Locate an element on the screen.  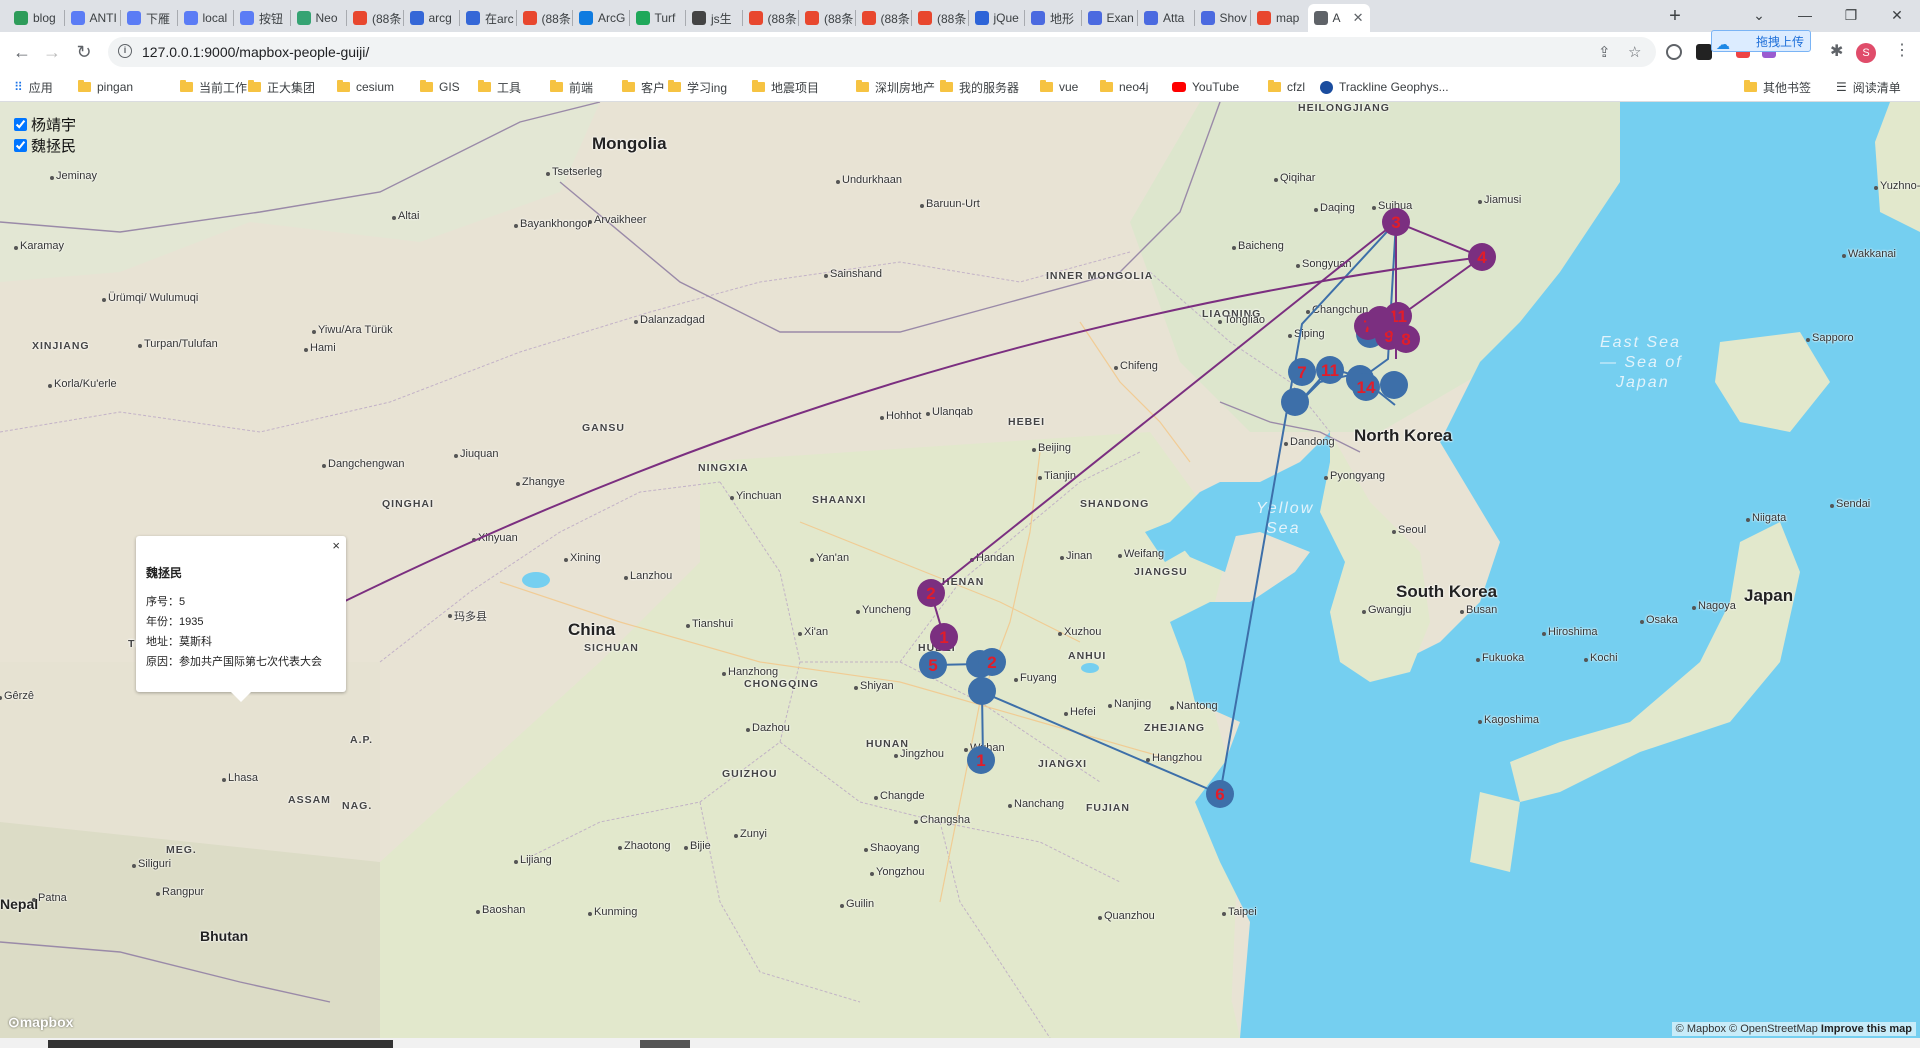
bookmark-8: 客户 is located at coordinates (643, 87).